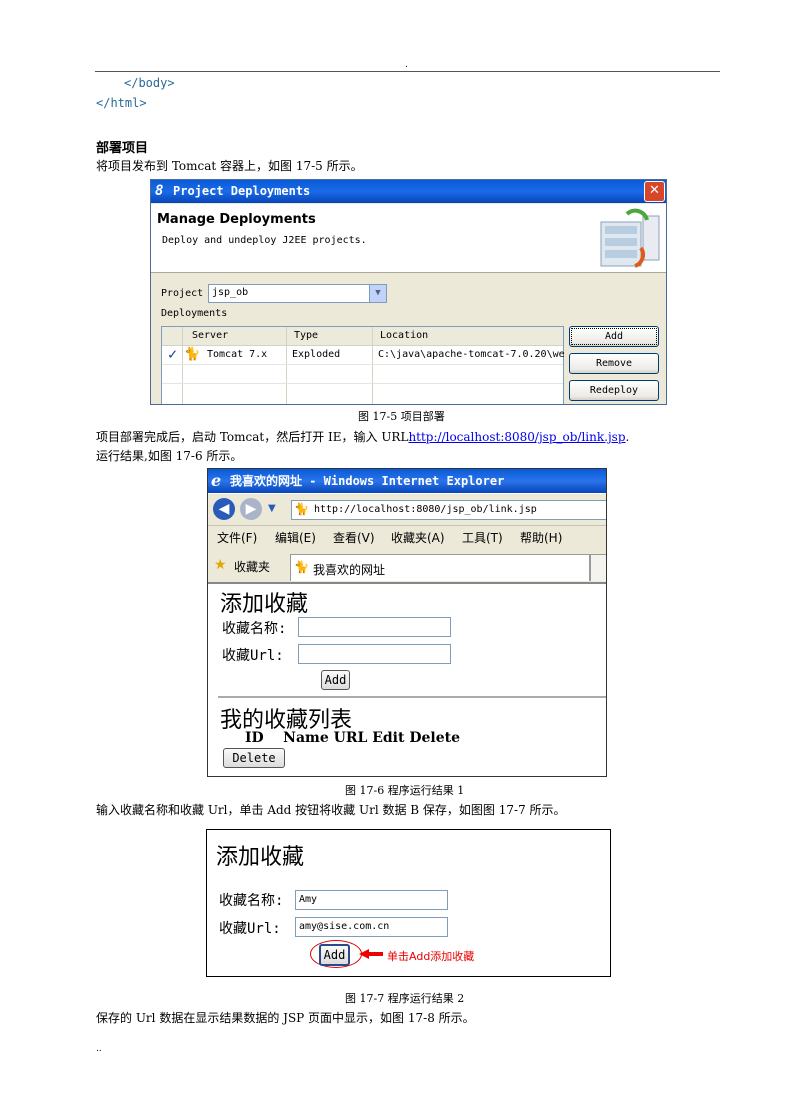 This screenshot has height=1120, width=792. Describe the element at coordinates (254, 758) in the screenshot. I see `delete-button: Delete` at that location.